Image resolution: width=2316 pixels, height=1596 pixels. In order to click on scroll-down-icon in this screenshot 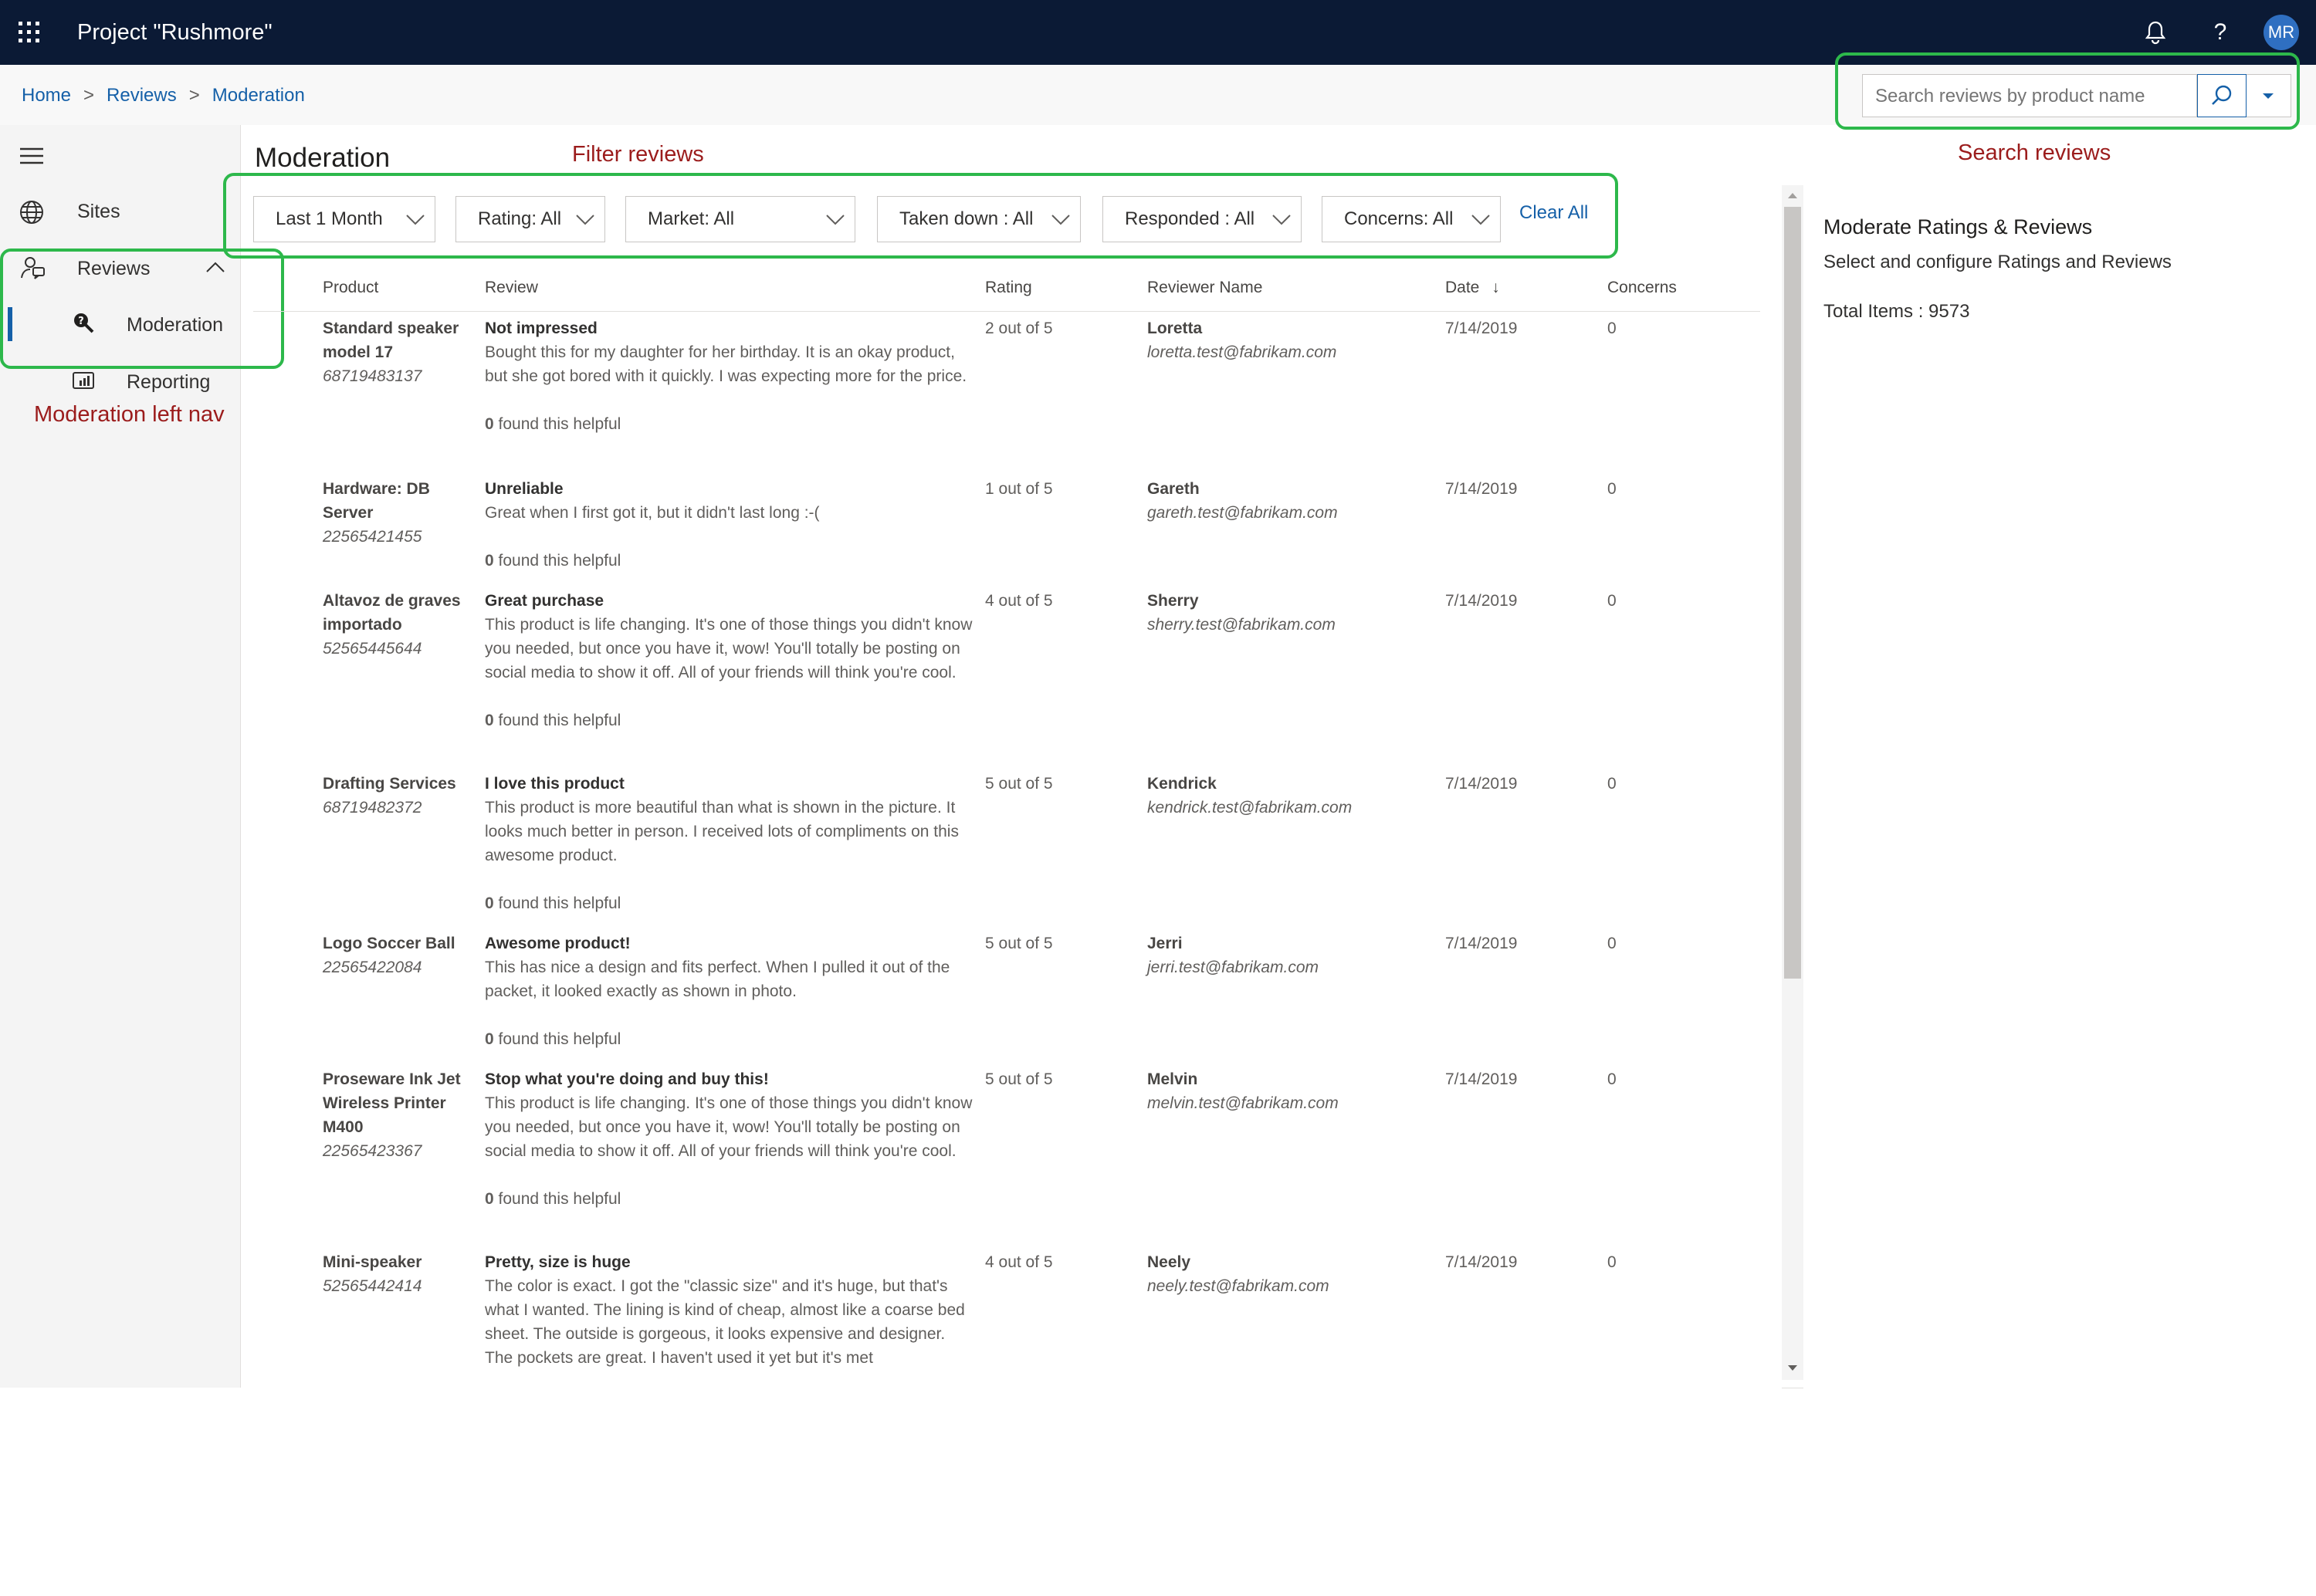, I will do `click(1793, 1370)`.